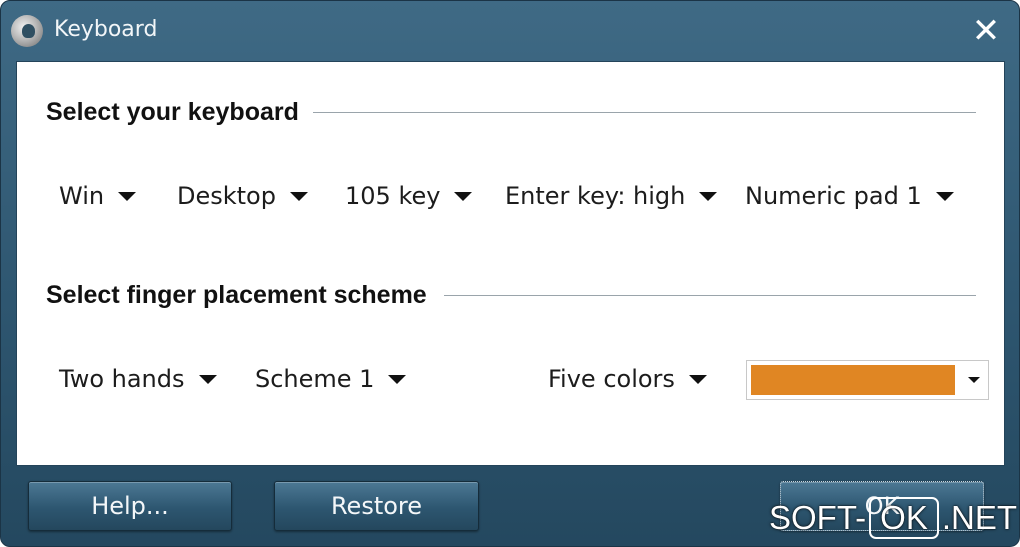  I want to click on scheme-dropdown: Scheme 1, so click(331, 379).